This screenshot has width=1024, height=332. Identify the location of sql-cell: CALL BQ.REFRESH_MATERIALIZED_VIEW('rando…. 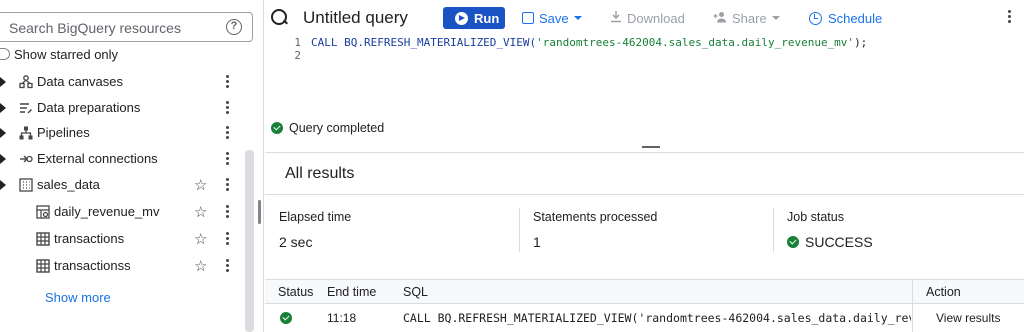
(657, 318).